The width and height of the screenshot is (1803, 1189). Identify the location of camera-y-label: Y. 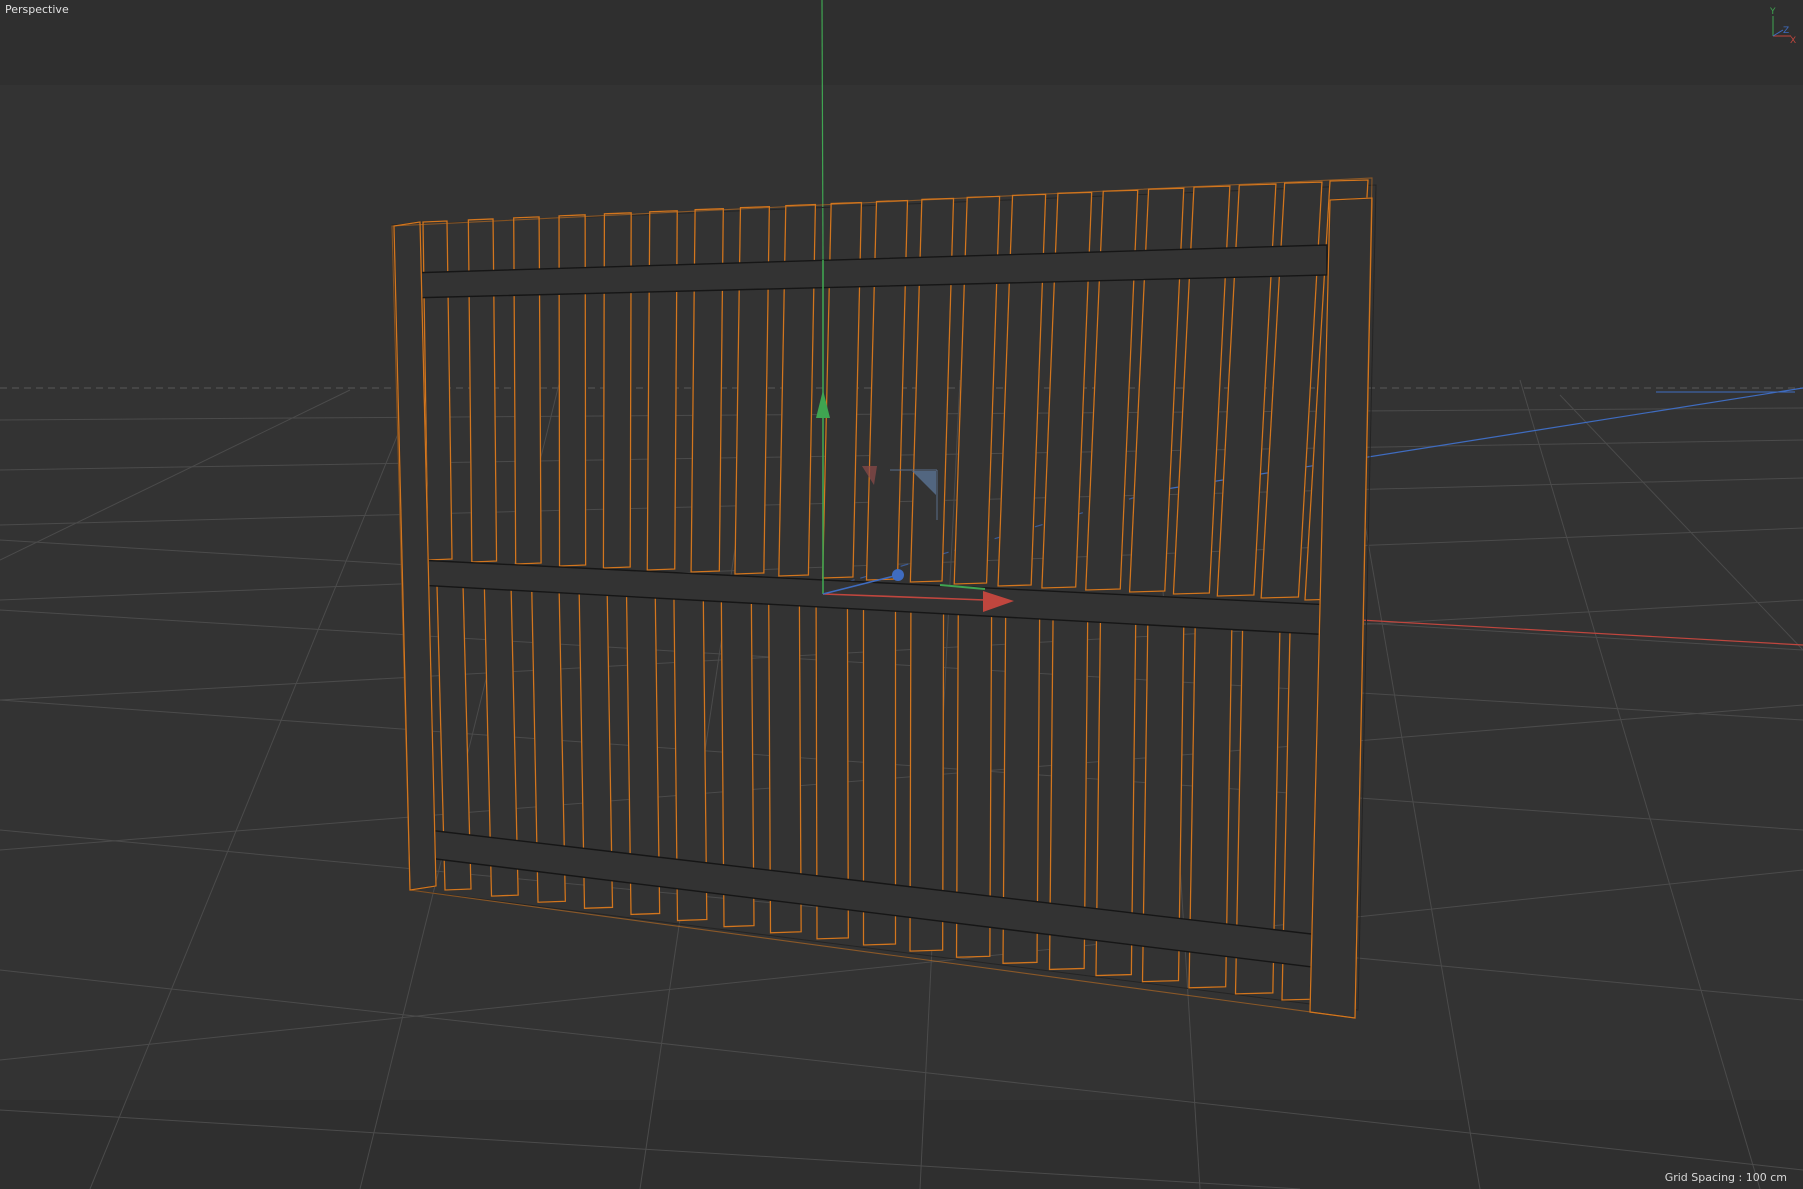
(1772, 12).